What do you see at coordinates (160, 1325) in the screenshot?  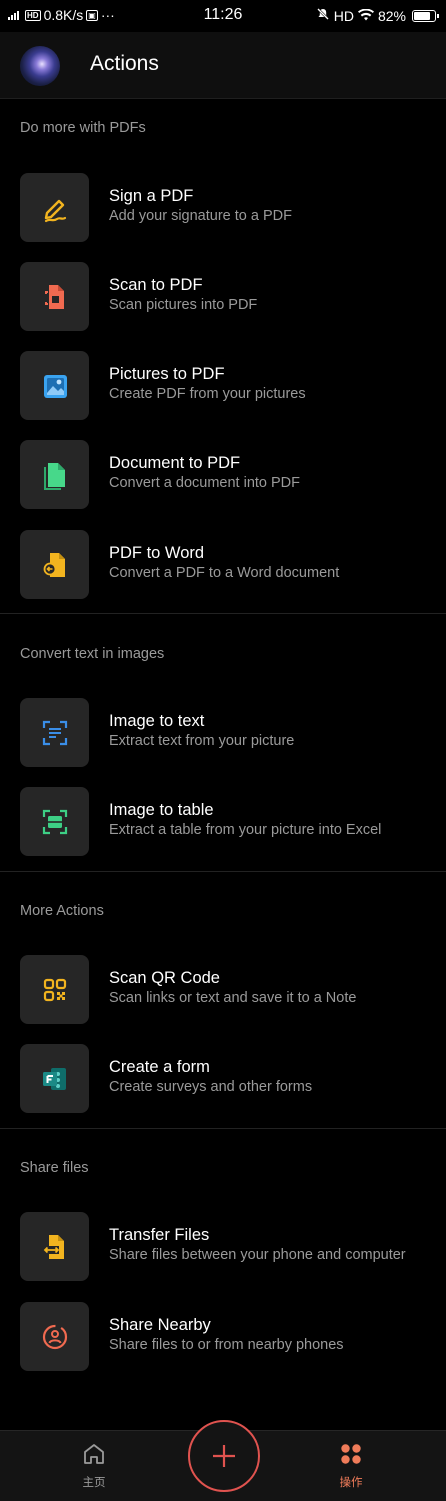 I see `item-title: Share Nearby` at bounding box center [160, 1325].